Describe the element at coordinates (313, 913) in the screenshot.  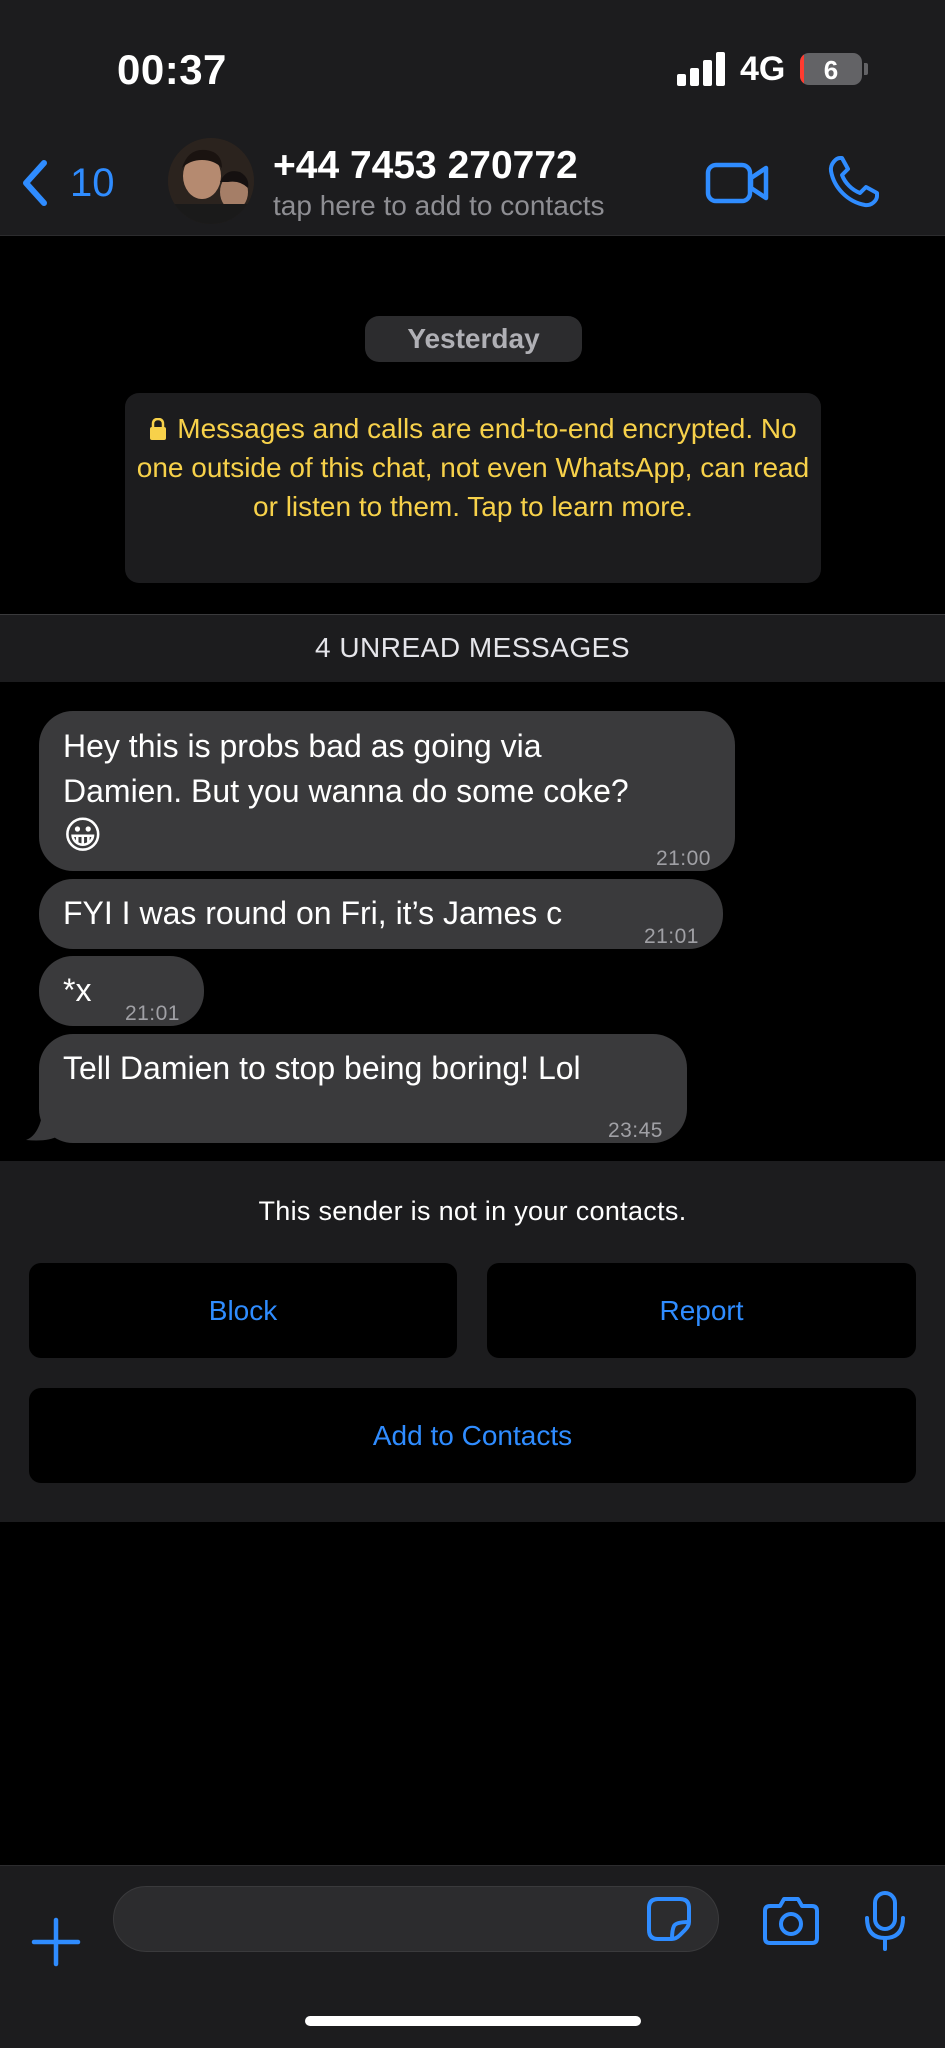
I see `message-text: FYI I was round on Fri, it’s James c` at that location.